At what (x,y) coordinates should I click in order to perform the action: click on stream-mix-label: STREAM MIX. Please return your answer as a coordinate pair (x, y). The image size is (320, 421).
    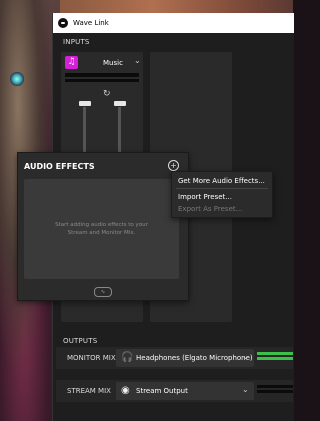
    Looking at the image, I should click on (89, 391).